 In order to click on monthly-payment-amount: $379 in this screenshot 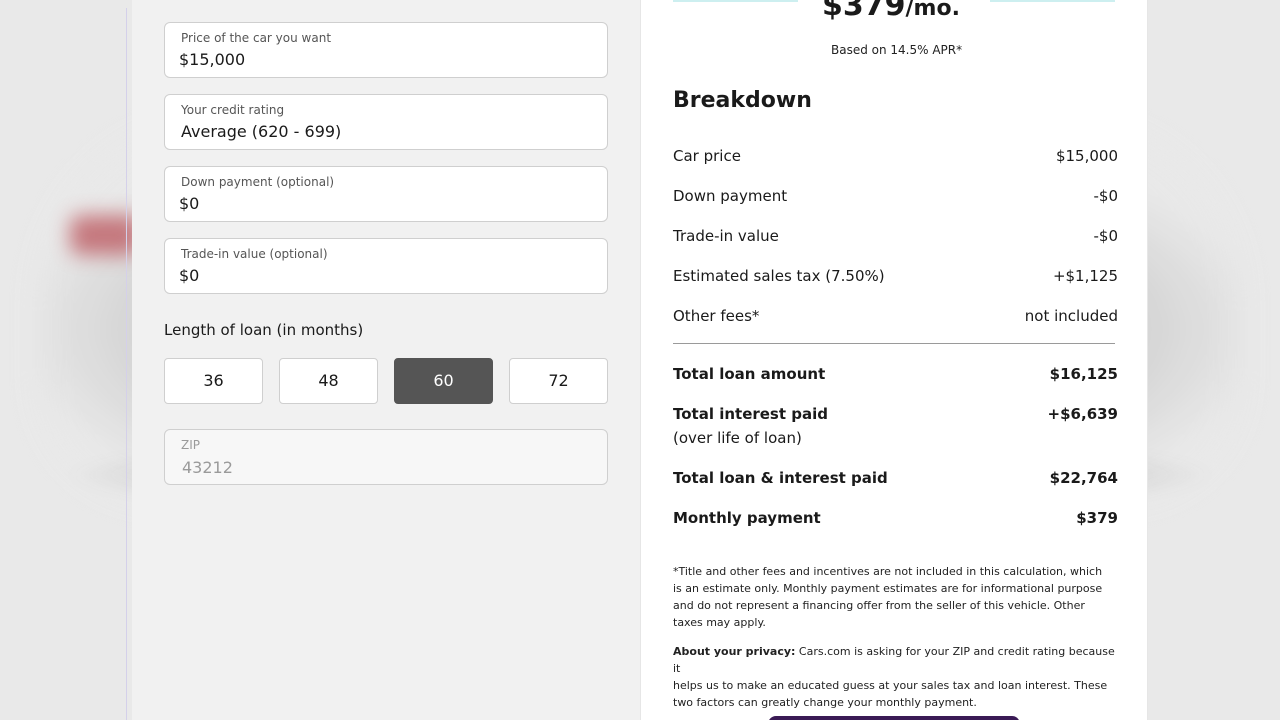, I will do `click(864, 11)`.